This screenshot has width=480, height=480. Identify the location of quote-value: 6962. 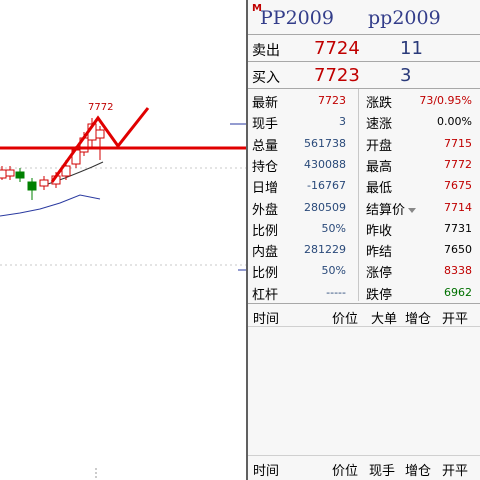
(458, 292).